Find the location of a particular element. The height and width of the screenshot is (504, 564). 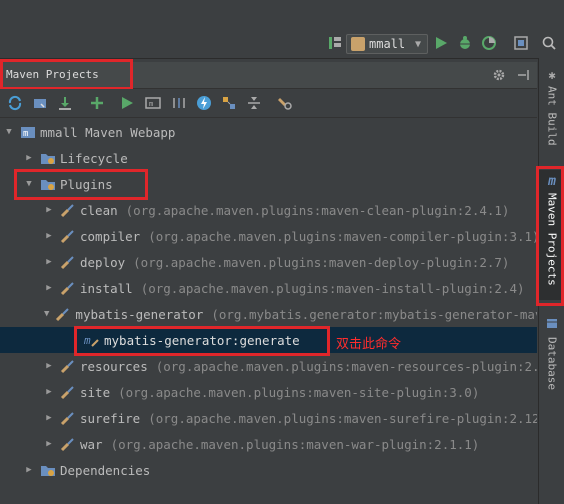

tab-ant-build: ✱ Ant Build is located at coordinates (551, 114).